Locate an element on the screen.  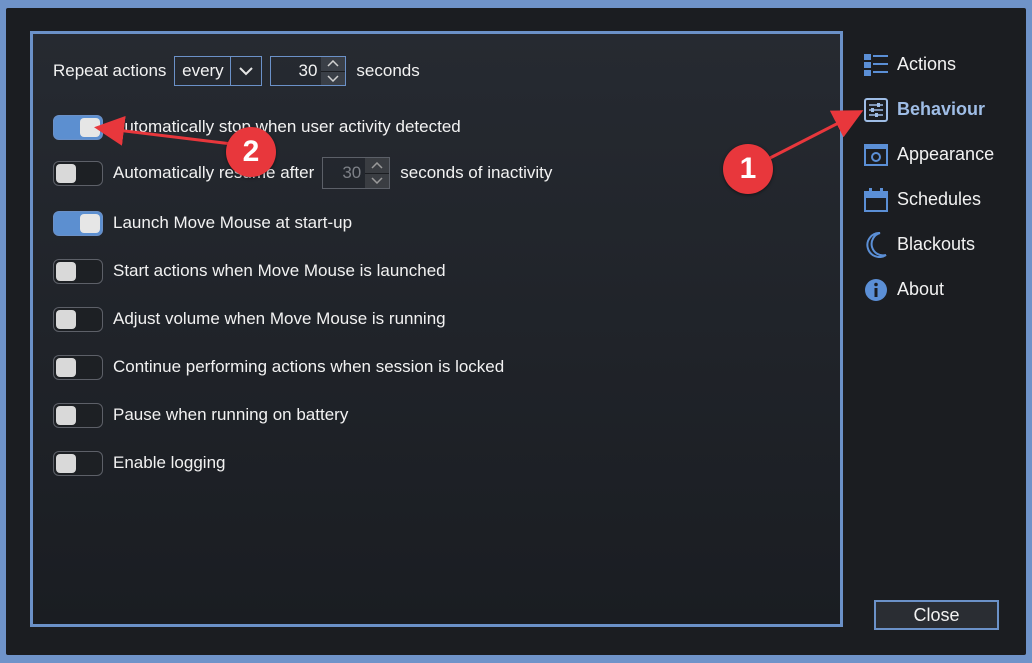
sidebar-item-label: Behaviour is located at coordinates (941, 109).